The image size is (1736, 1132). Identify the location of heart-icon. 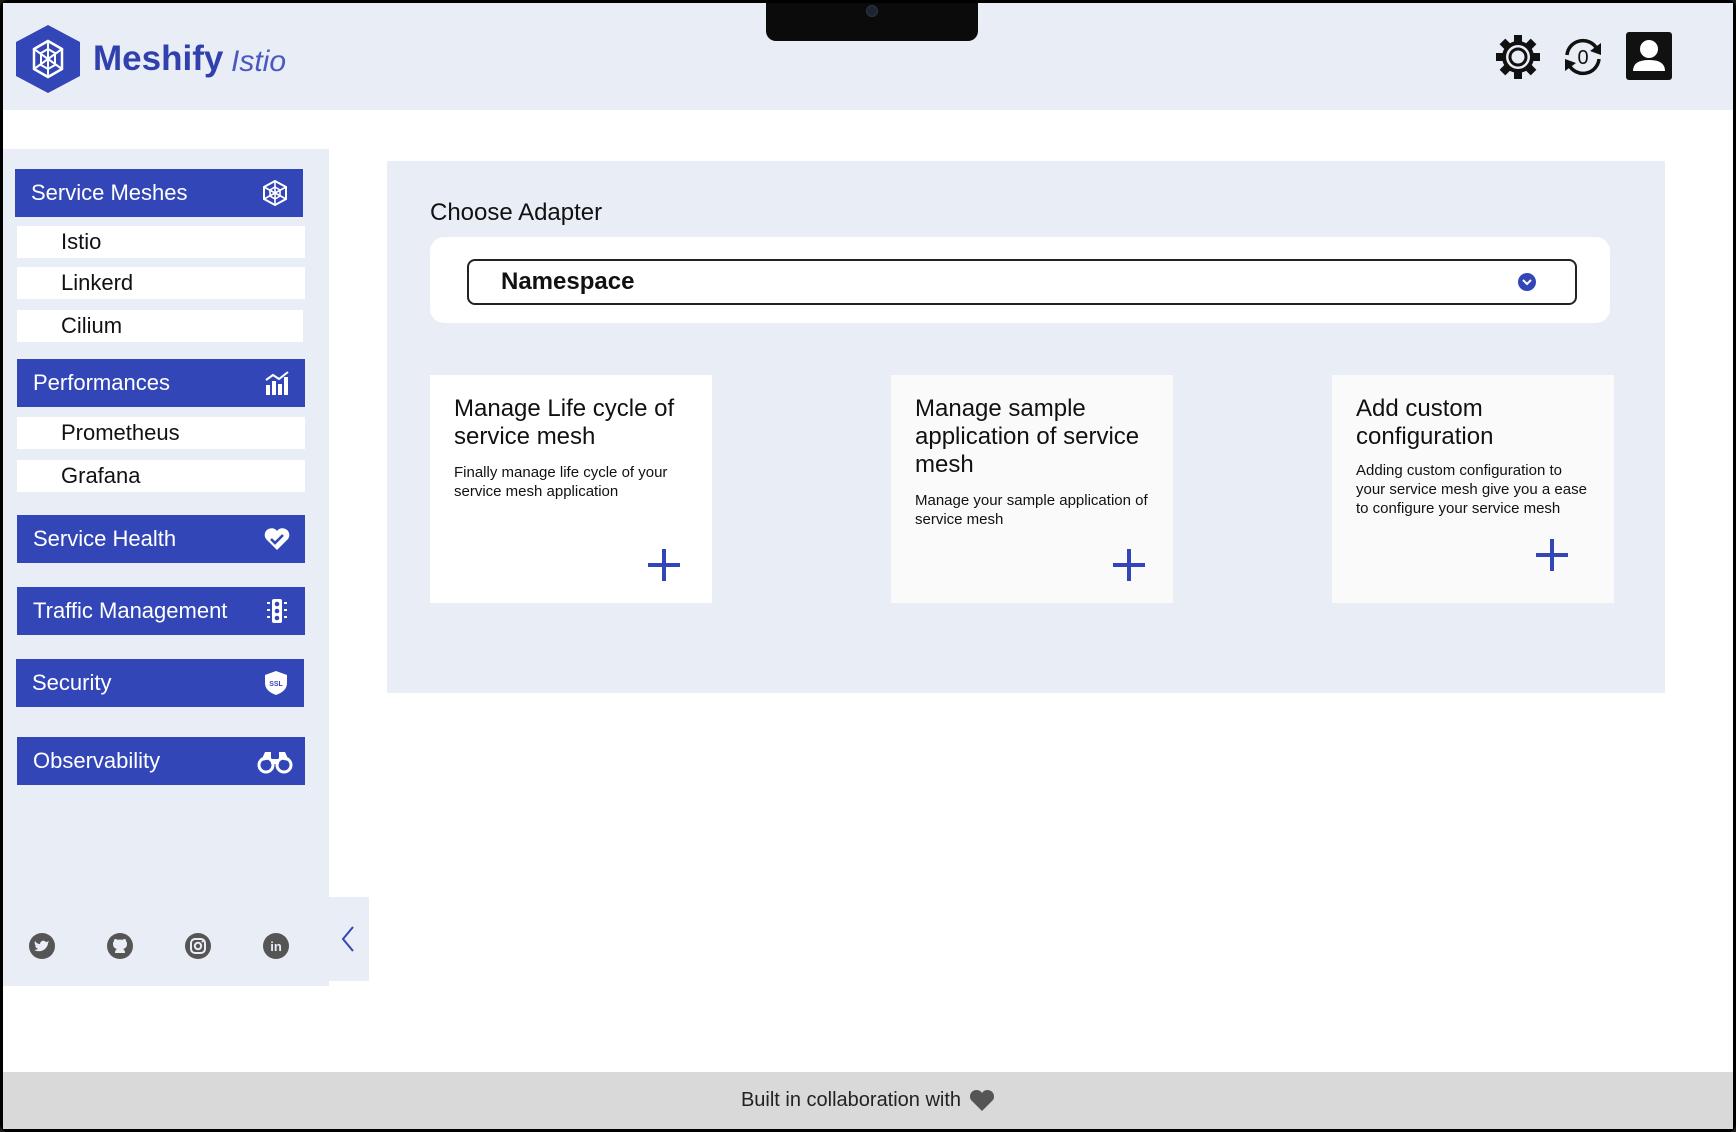
(982, 1100).